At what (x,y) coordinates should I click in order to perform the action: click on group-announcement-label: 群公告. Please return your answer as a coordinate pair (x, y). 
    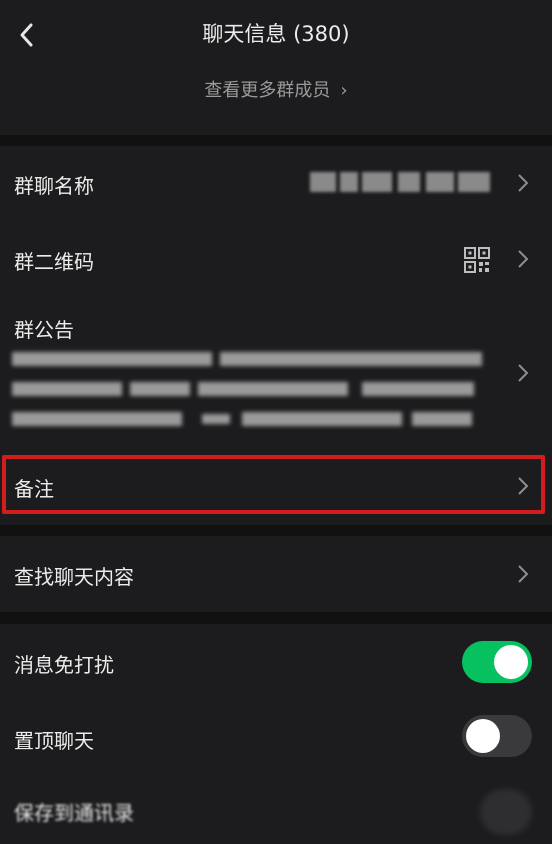
    Looking at the image, I should click on (44, 330).